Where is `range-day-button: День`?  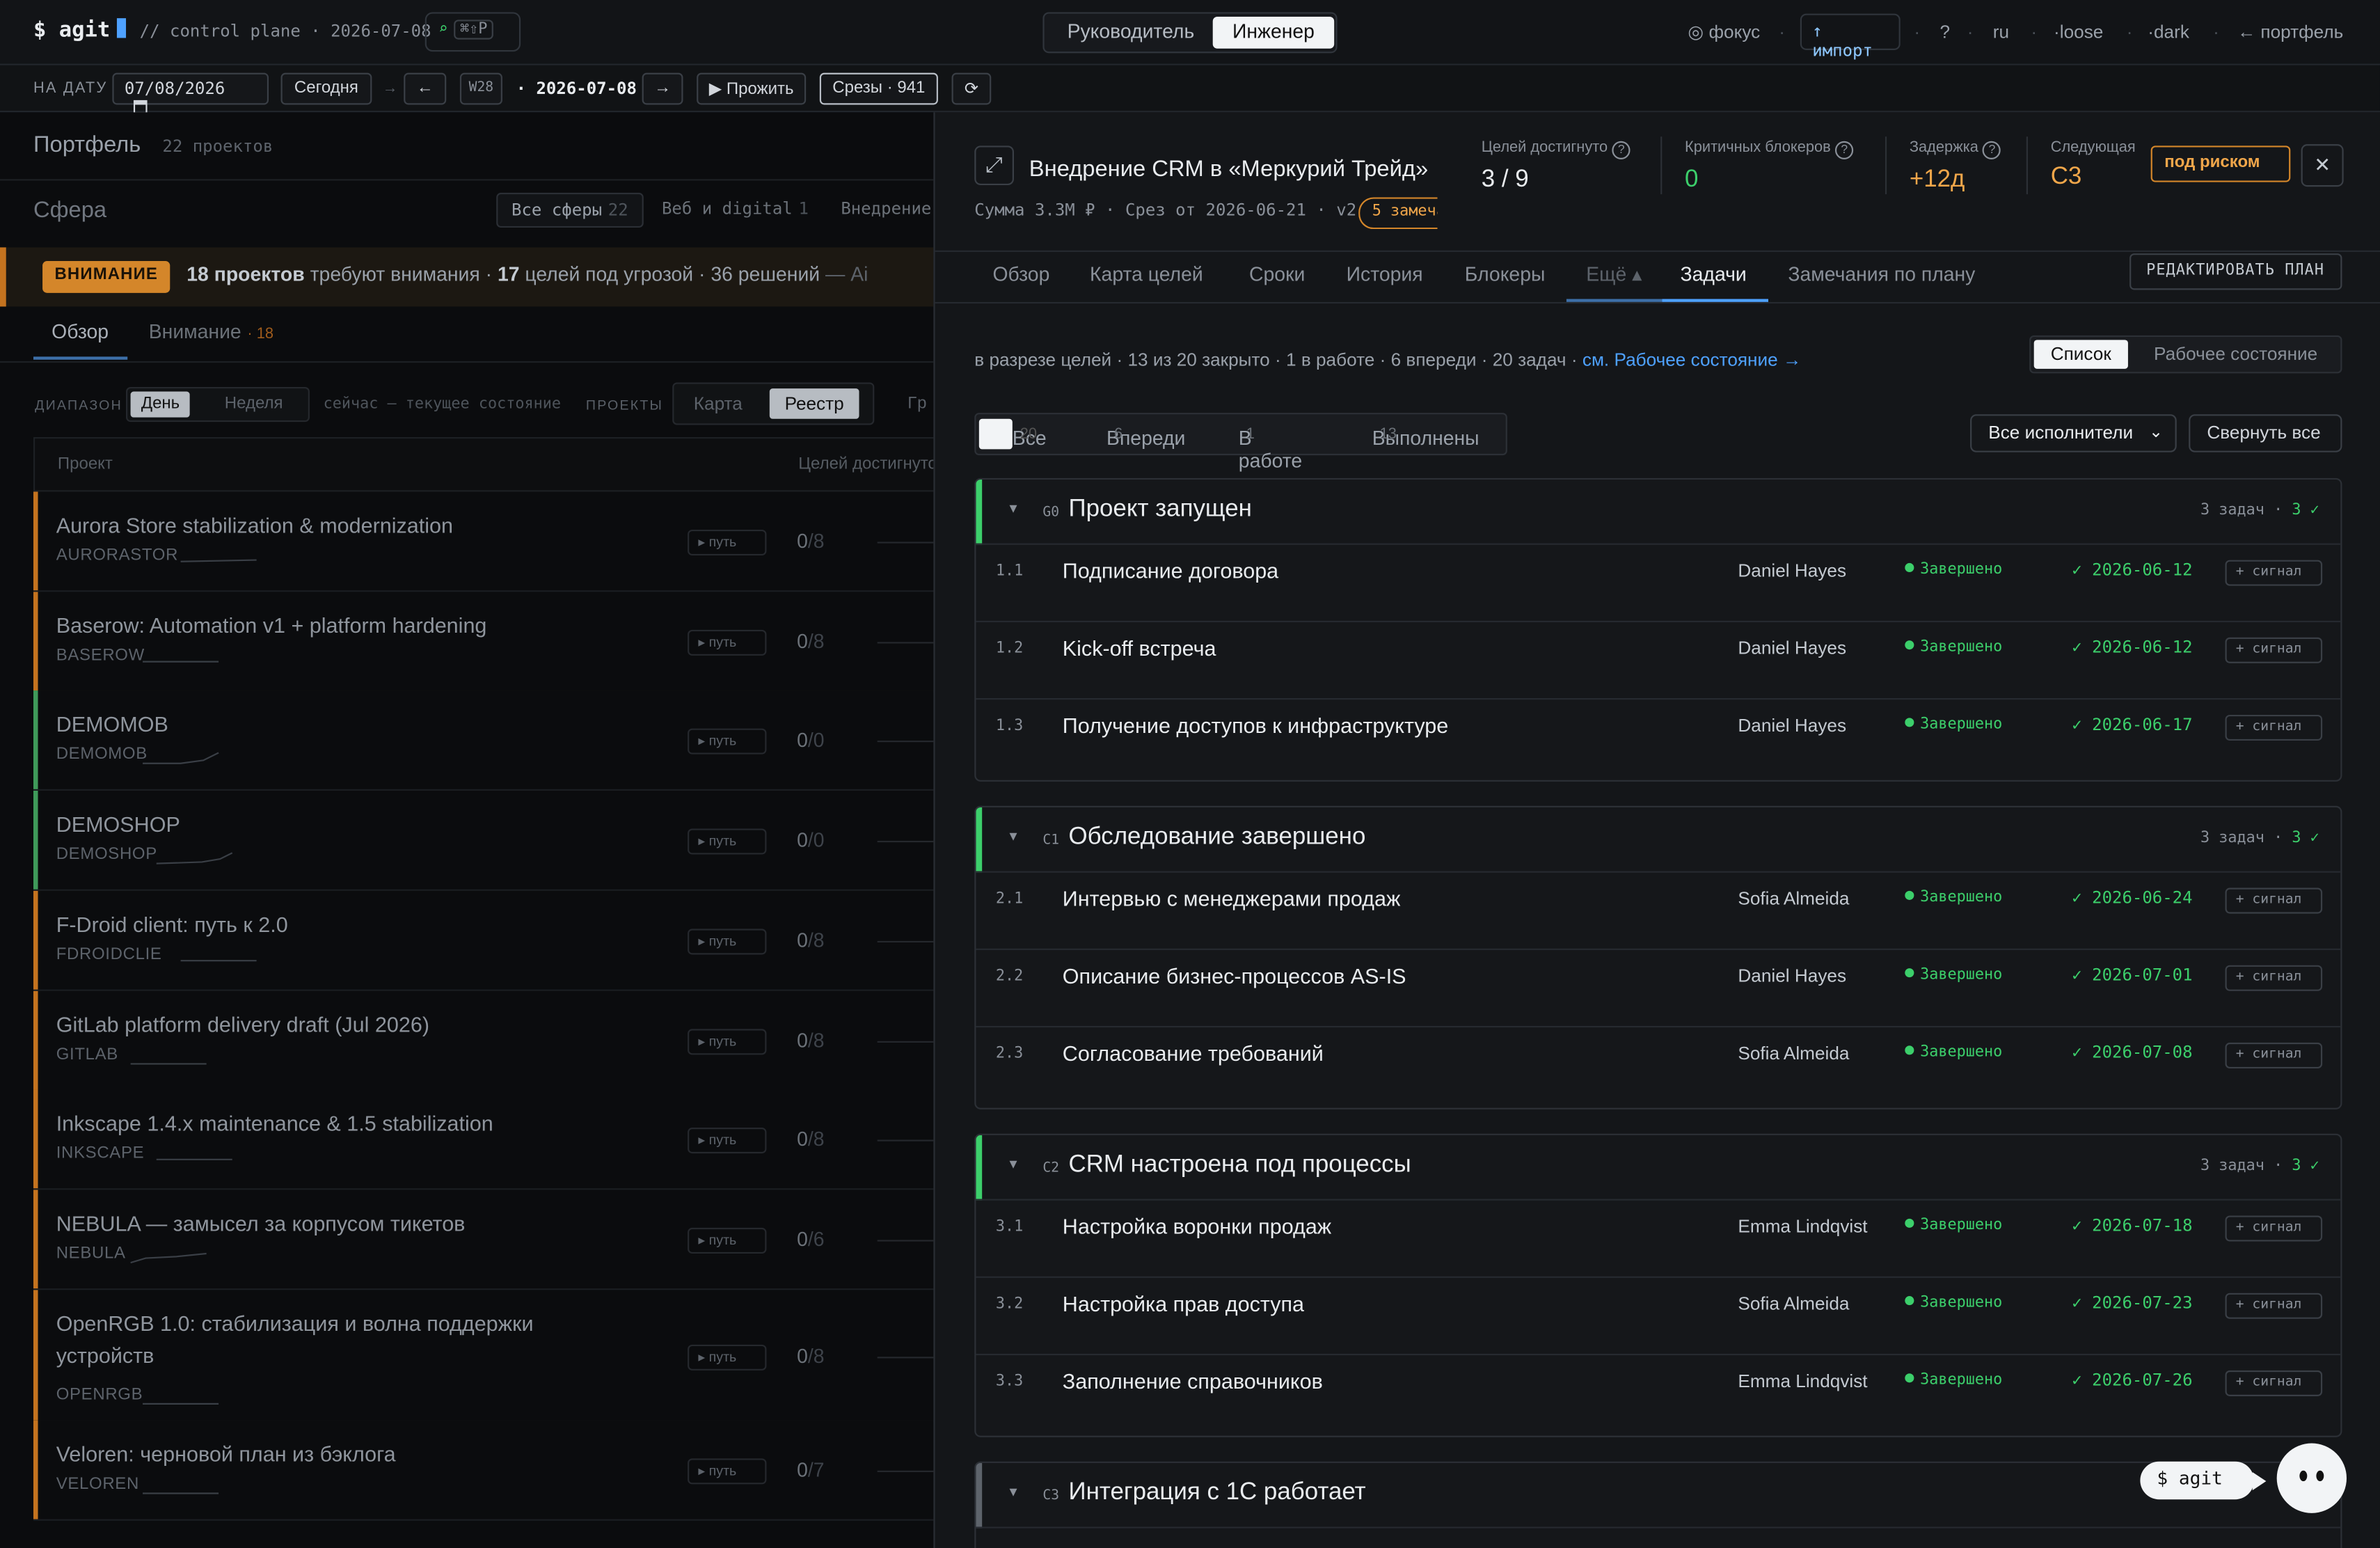
range-day-button: День is located at coordinates (160, 404).